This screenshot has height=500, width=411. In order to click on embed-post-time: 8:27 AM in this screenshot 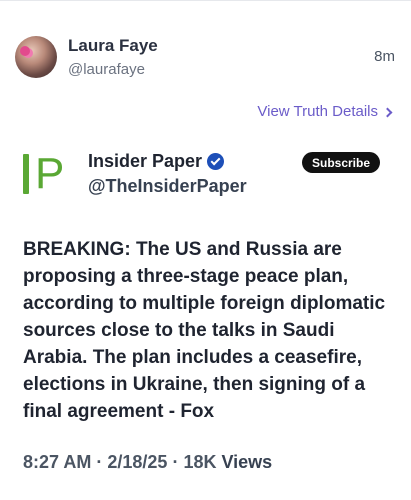, I will do `click(57, 462)`.